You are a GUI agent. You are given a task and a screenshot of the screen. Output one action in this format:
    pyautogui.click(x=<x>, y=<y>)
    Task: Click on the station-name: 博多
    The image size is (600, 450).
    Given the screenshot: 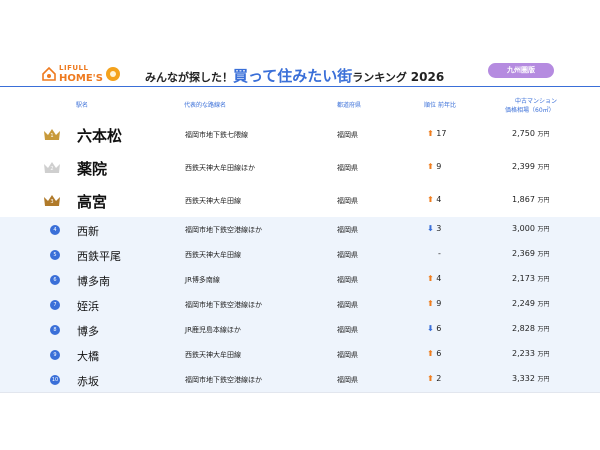 What is the action you would take?
    pyautogui.click(x=88, y=331)
    